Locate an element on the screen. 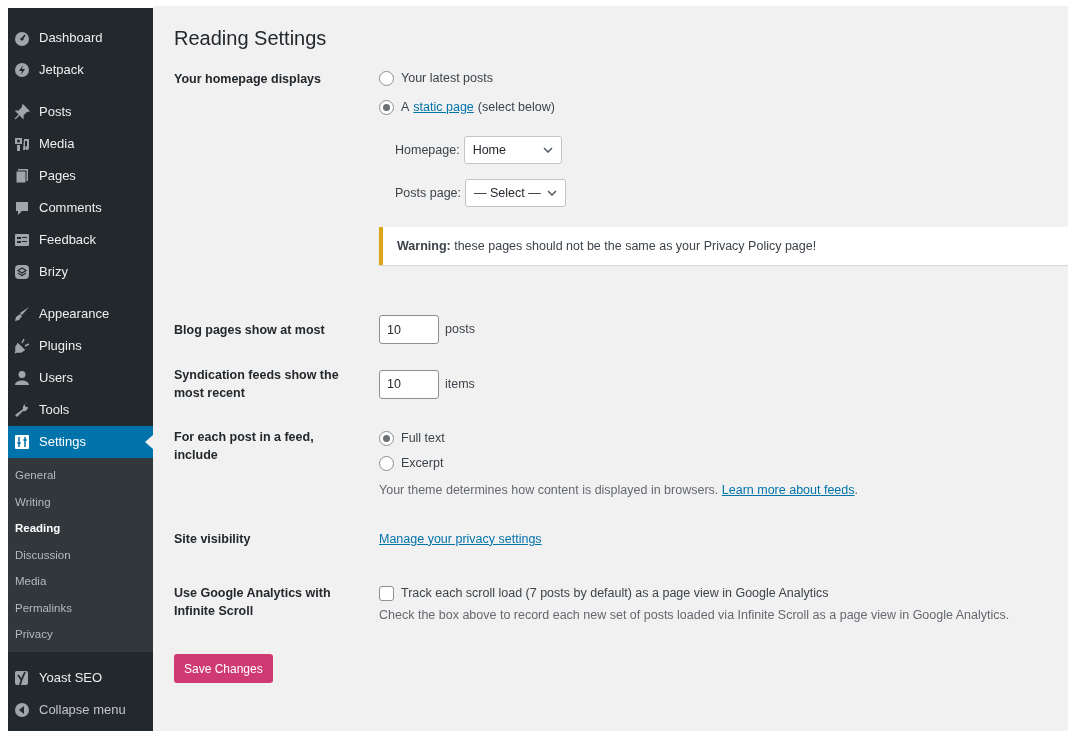 This screenshot has height=731, width=1068. field-label: Posts page: is located at coordinates (428, 193).